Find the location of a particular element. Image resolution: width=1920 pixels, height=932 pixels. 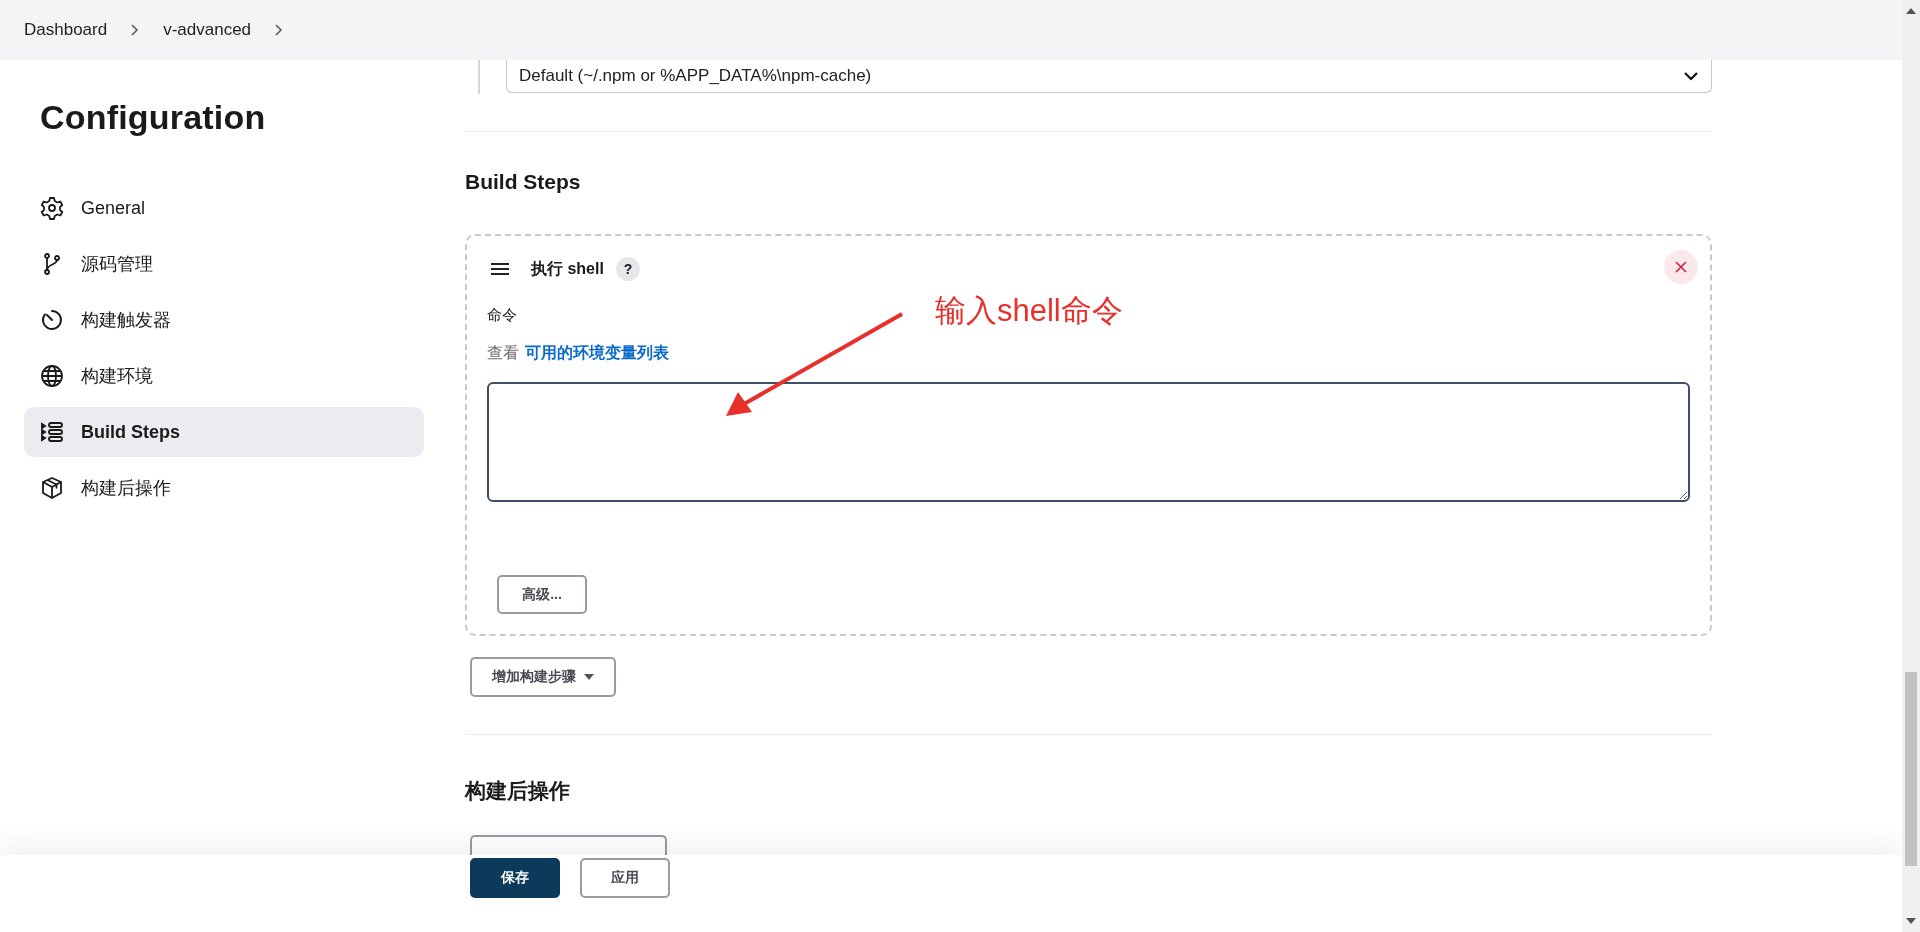

breadcrumb-link: Dashboard is located at coordinates (66, 30).